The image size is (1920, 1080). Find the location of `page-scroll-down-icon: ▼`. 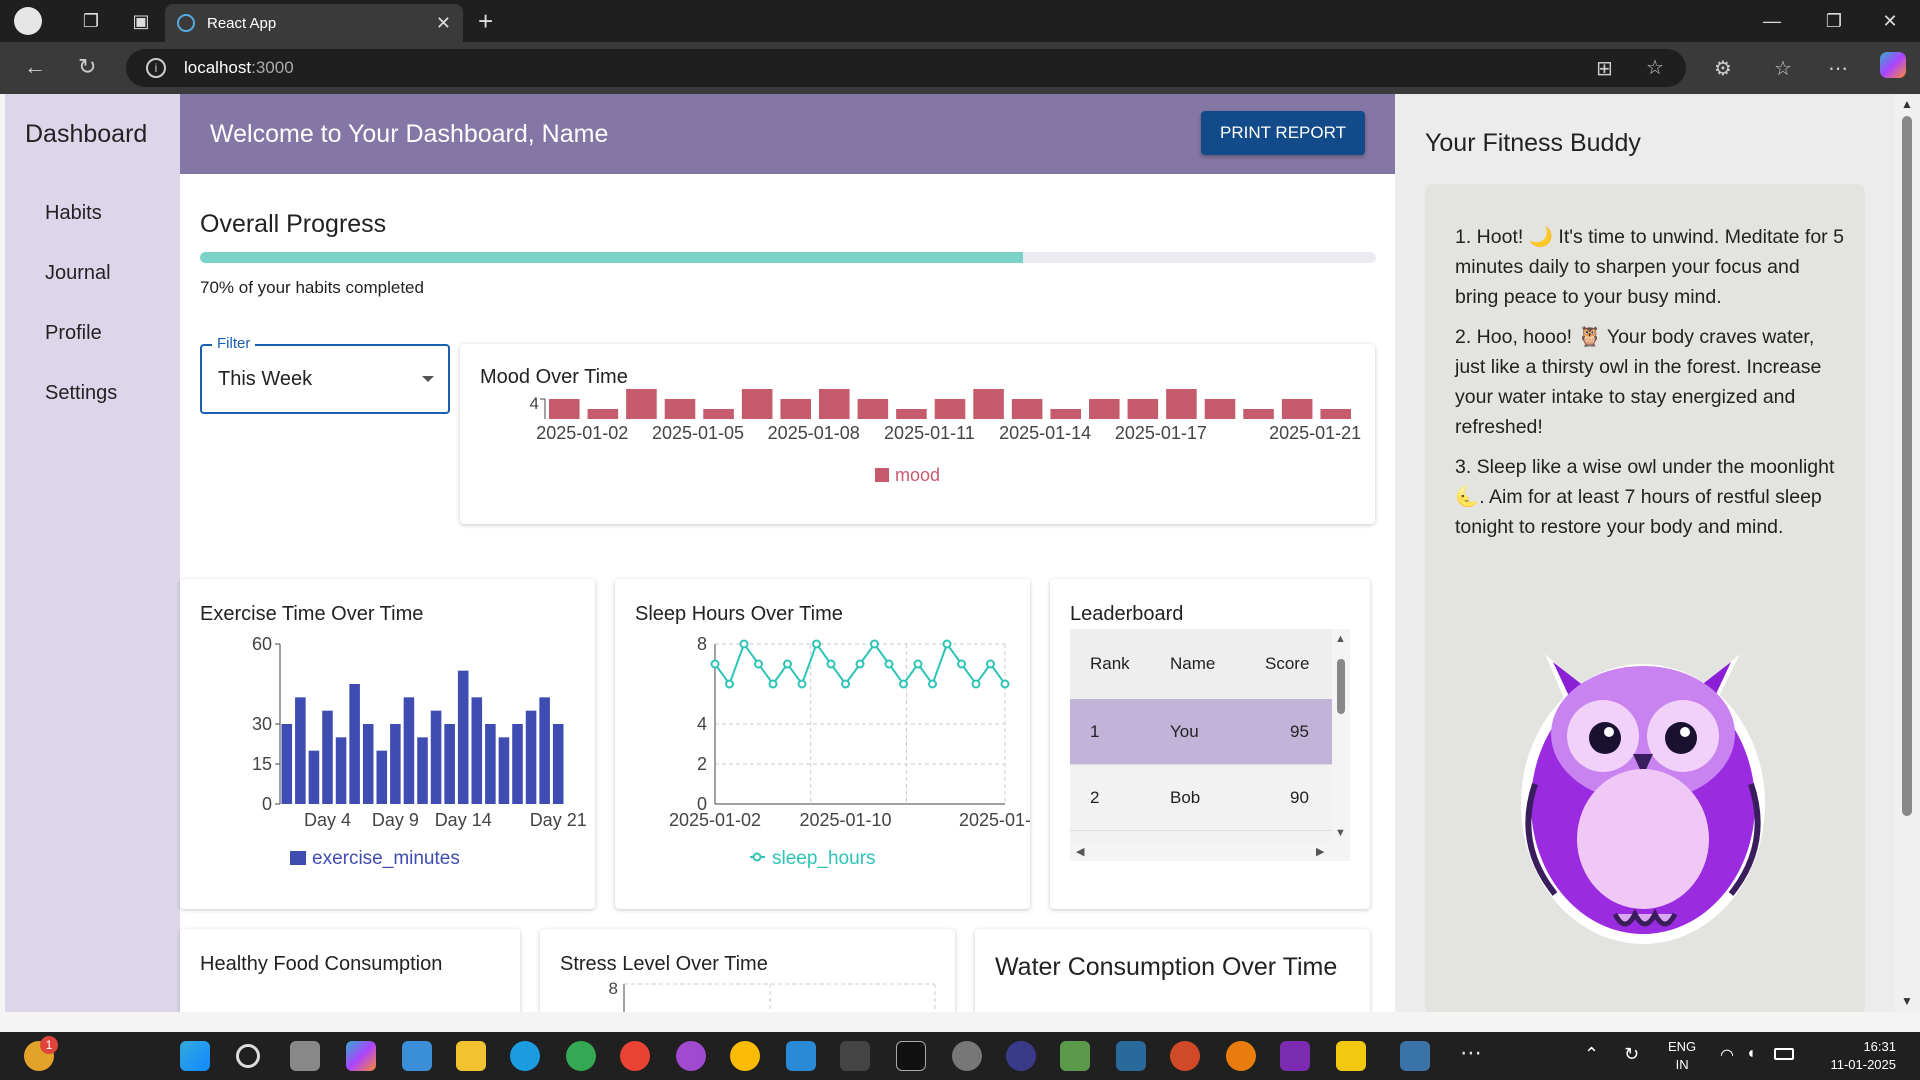

page-scroll-down-icon: ▼ is located at coordinates (1907, 1001).